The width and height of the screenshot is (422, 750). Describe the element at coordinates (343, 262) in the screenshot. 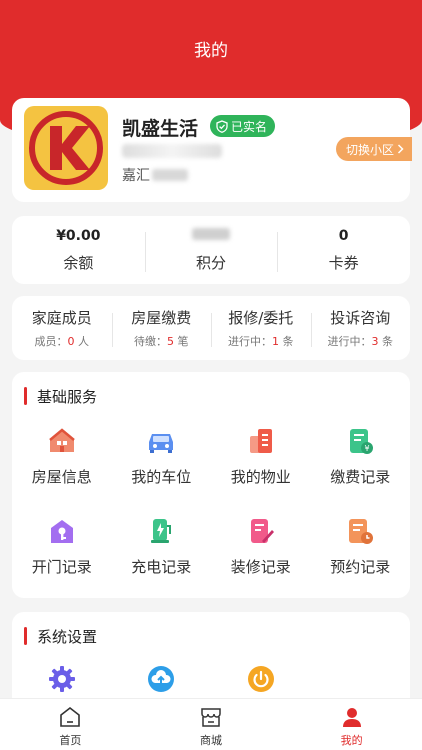

I see `coupons-label: 卡券` at that location.